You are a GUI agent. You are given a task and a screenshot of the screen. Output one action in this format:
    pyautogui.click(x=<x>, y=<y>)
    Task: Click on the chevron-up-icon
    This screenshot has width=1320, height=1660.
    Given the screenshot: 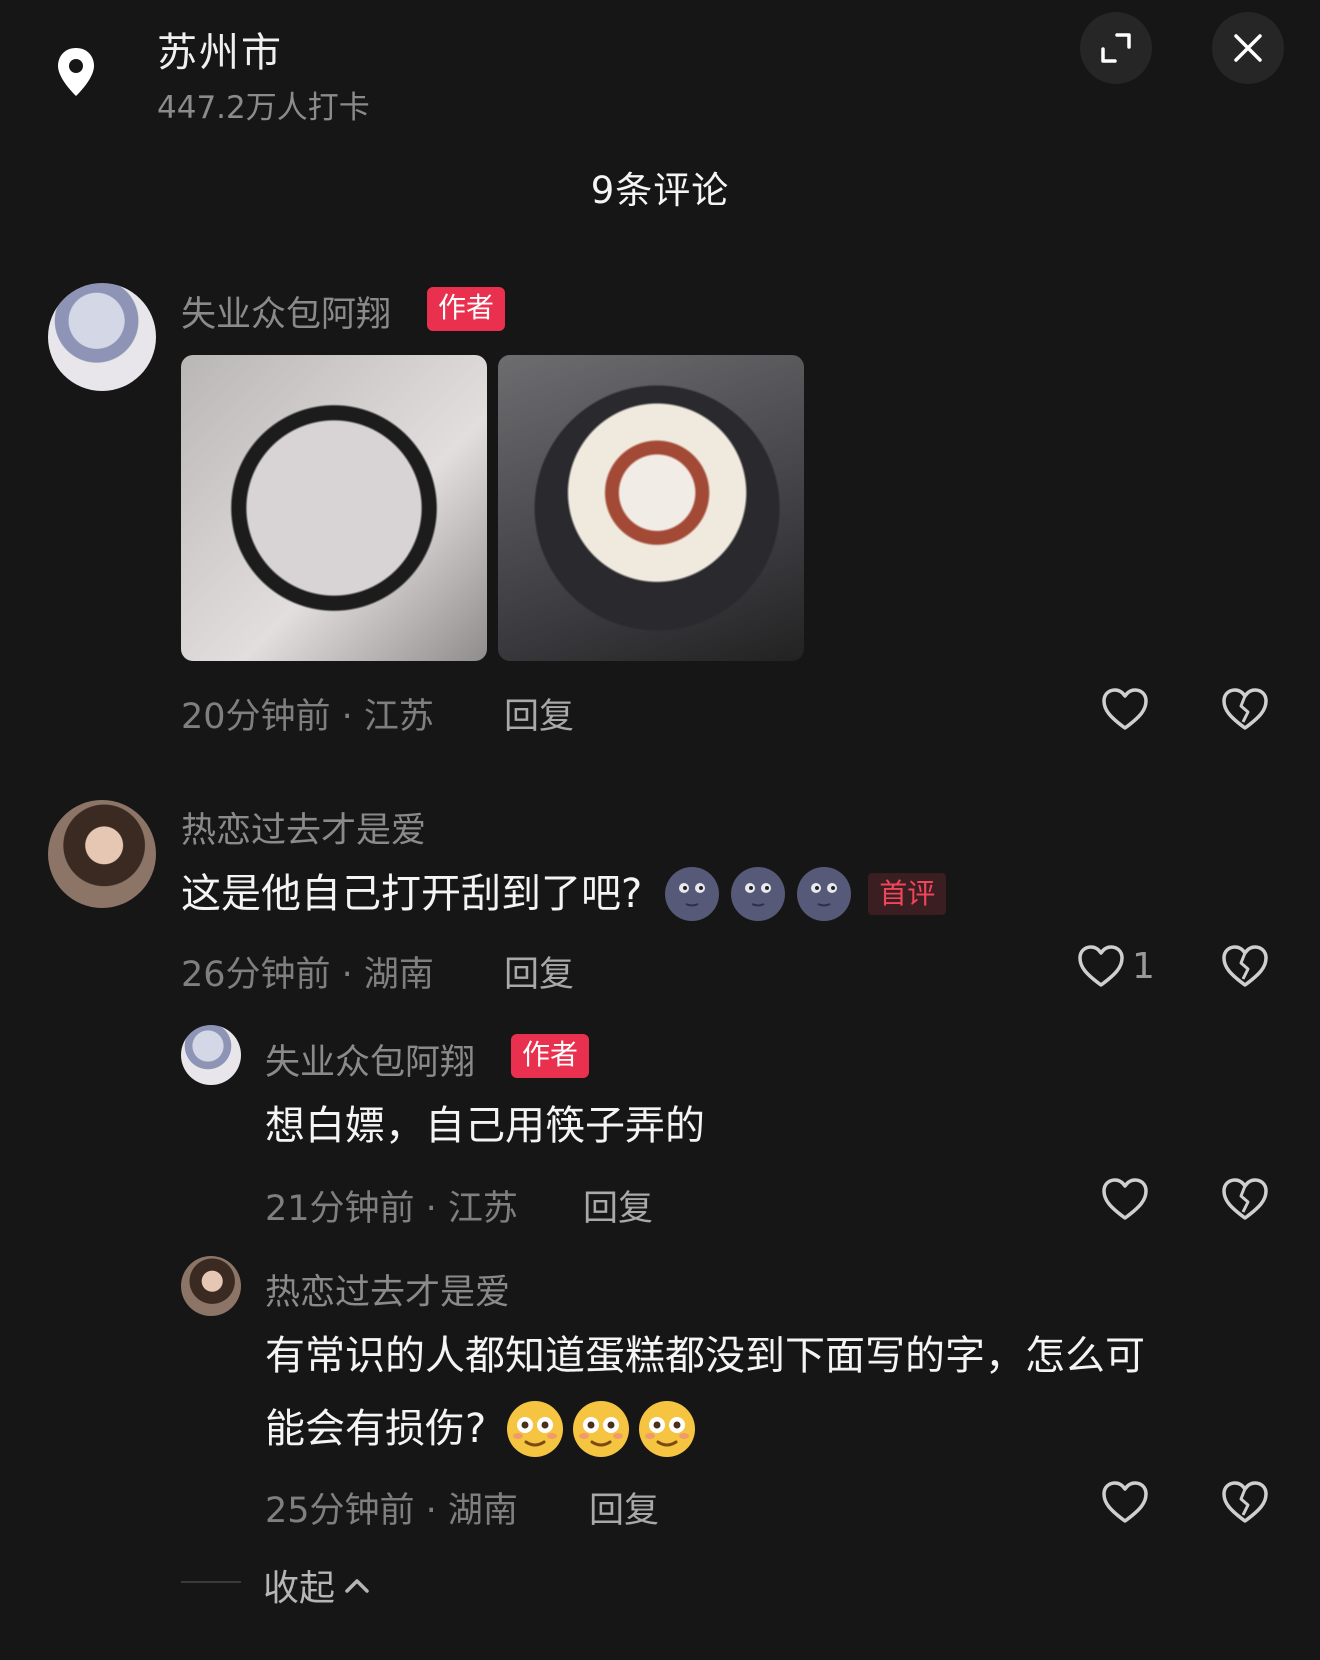 What is the action you would take?
    pyautogui.click(x=357, y=1586)
    